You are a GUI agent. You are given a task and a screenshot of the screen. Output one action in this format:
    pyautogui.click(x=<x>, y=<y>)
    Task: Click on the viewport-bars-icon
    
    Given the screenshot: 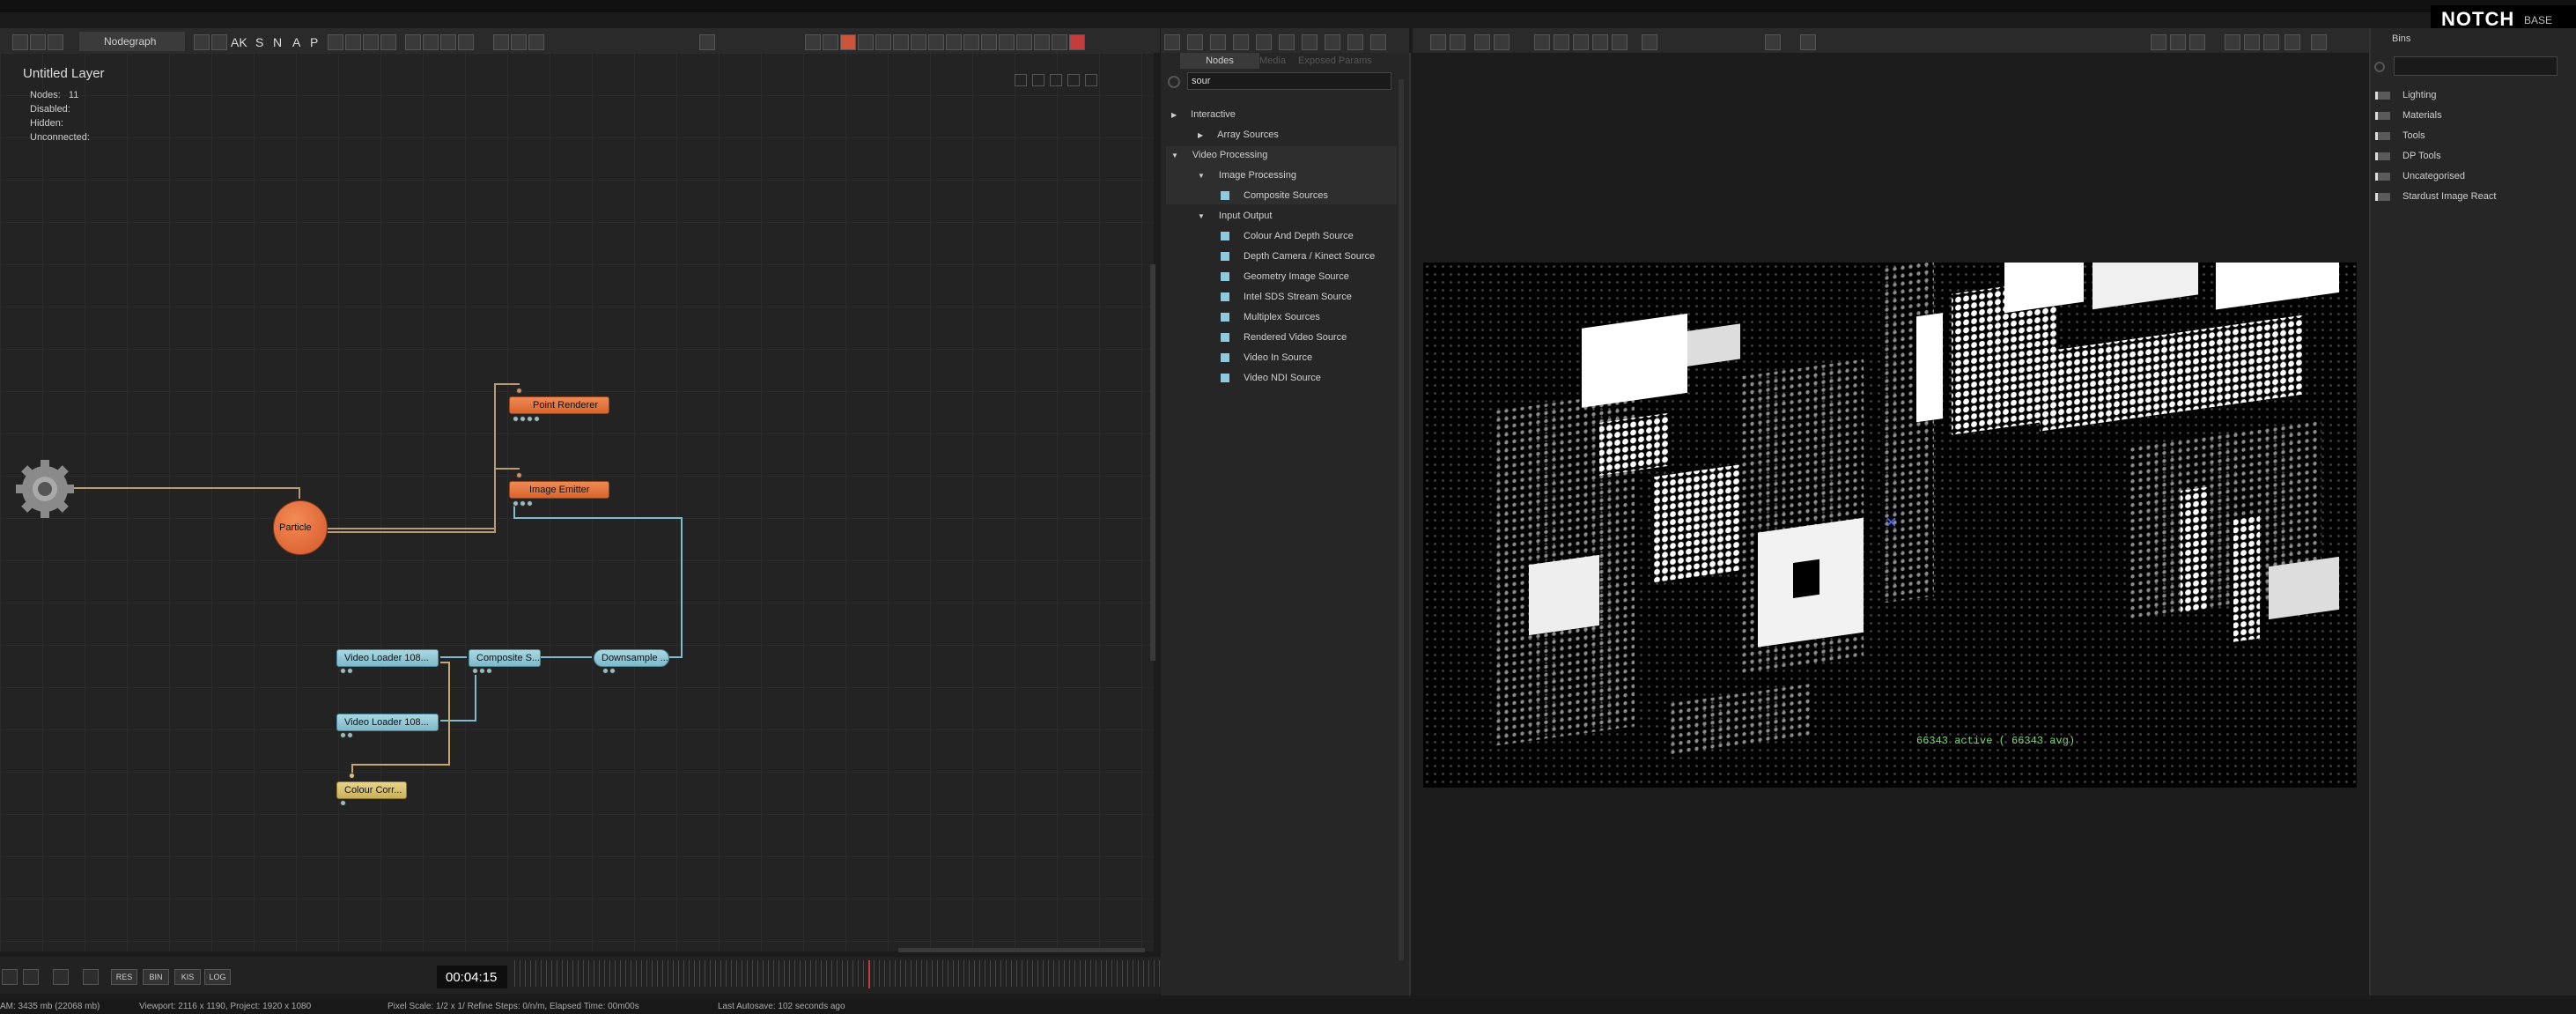 What is the action you would take?
    pyautogui.click(x=1620, y=42)
    